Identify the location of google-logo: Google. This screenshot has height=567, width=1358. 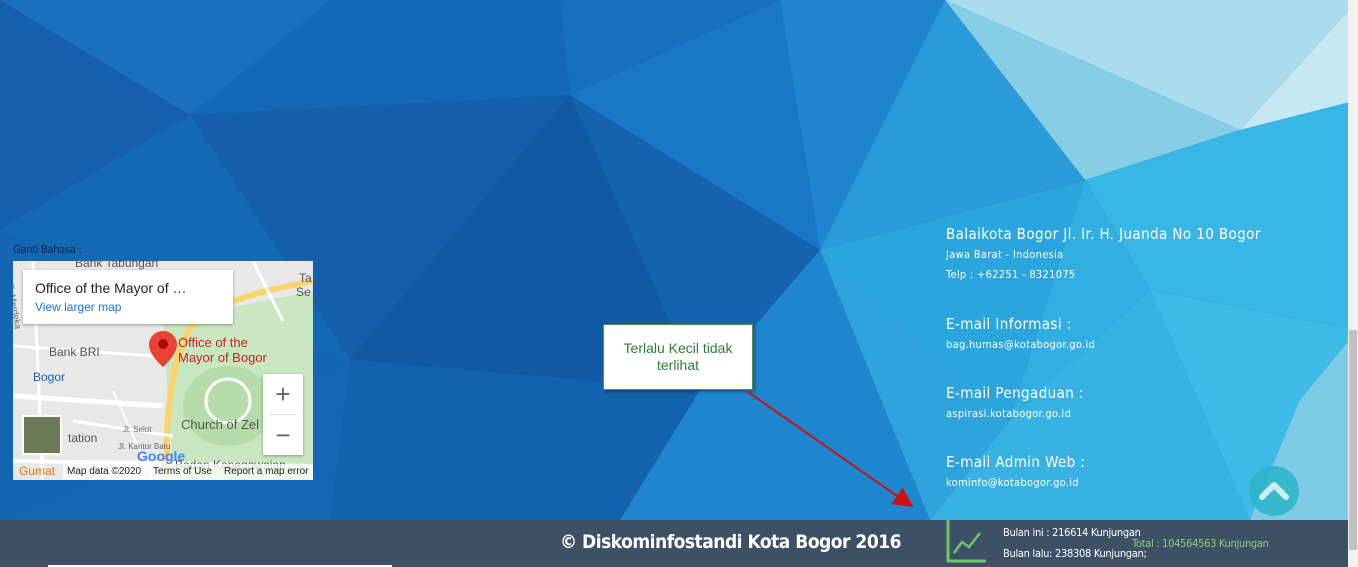
(161, 456).